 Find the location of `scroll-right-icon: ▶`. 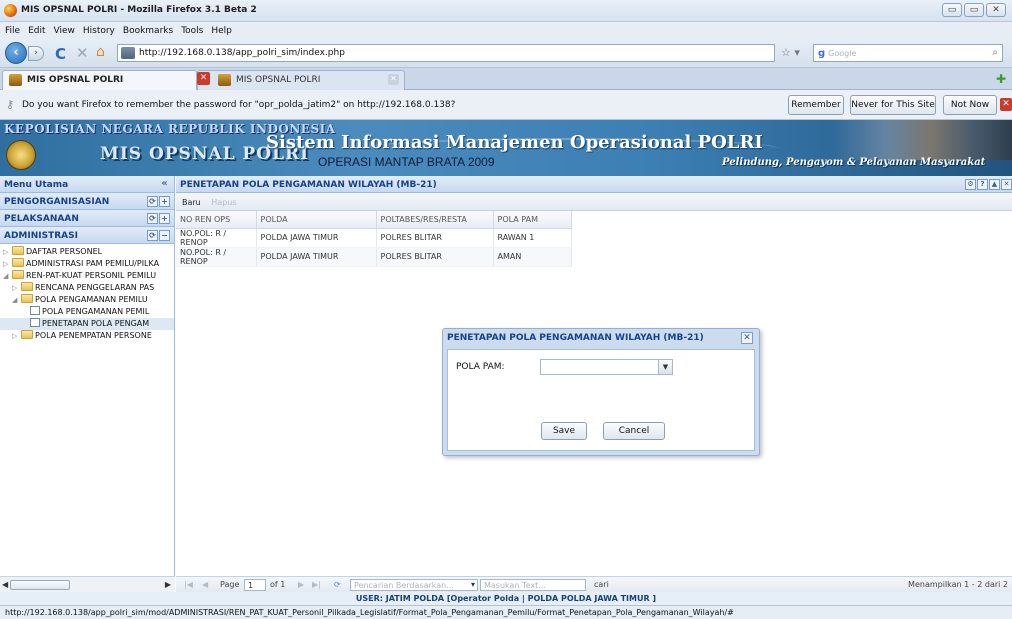

scroll-right-icon: ▶ is located at coordinates (168, 584).